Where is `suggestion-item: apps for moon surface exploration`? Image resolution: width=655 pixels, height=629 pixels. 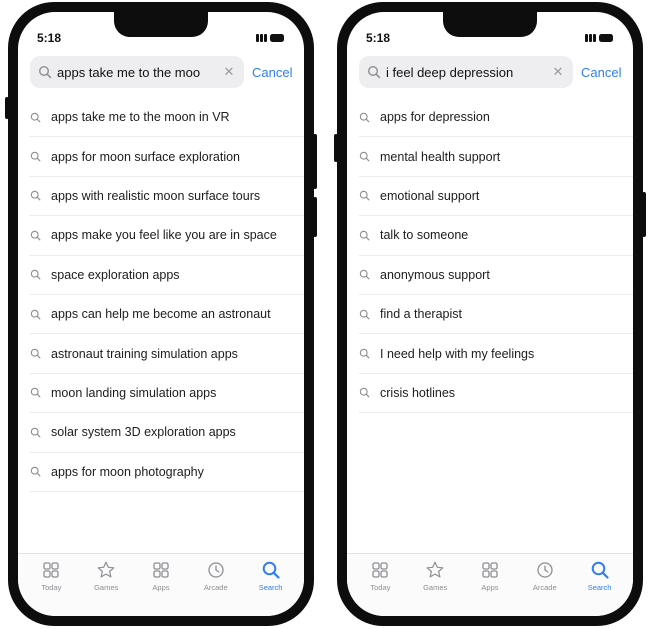 suggestion-item: apps for moon surface exploration is located at coordinates (167, 157).